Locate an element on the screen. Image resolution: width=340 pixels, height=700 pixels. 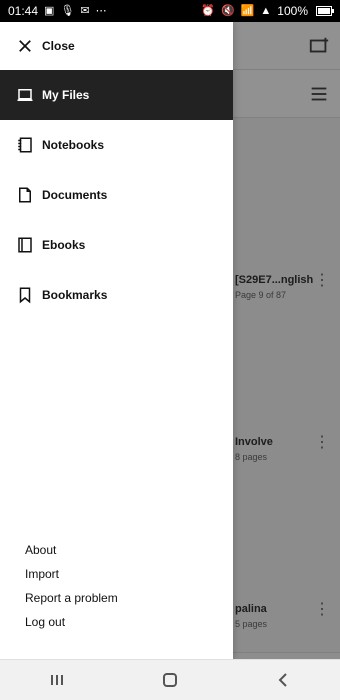
close-label: Close is located at coordinates (58, 46).